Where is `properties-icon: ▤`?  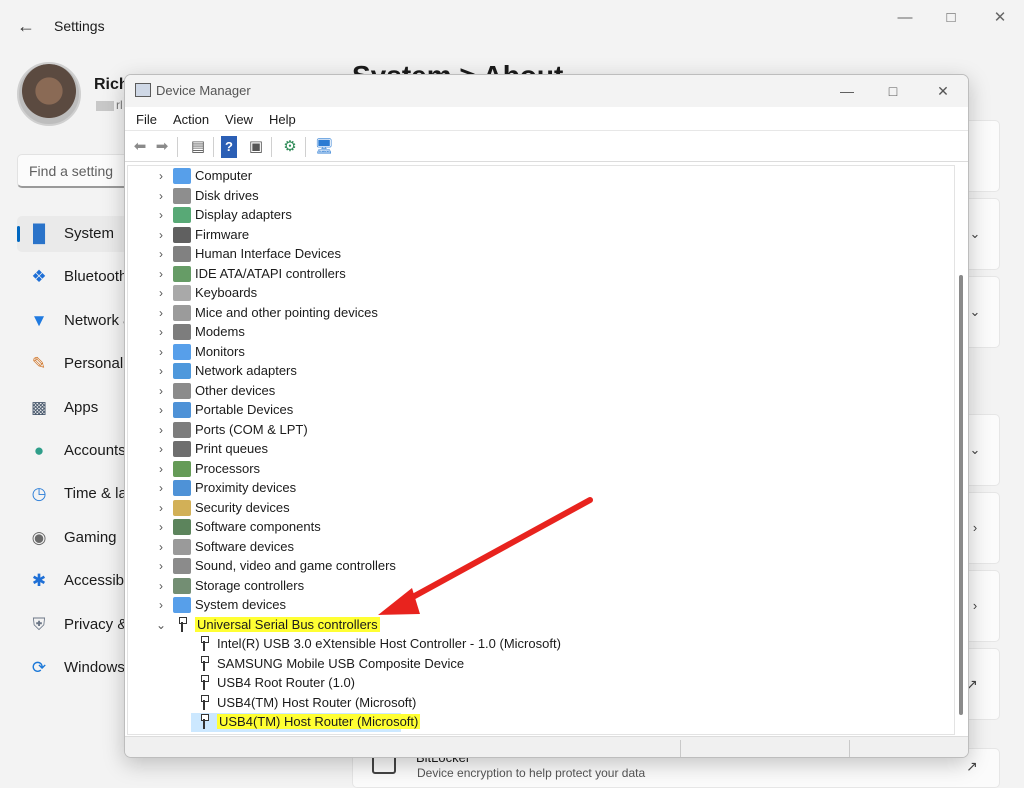 properties-icon: ▤ is located at coordinates (198, 147).